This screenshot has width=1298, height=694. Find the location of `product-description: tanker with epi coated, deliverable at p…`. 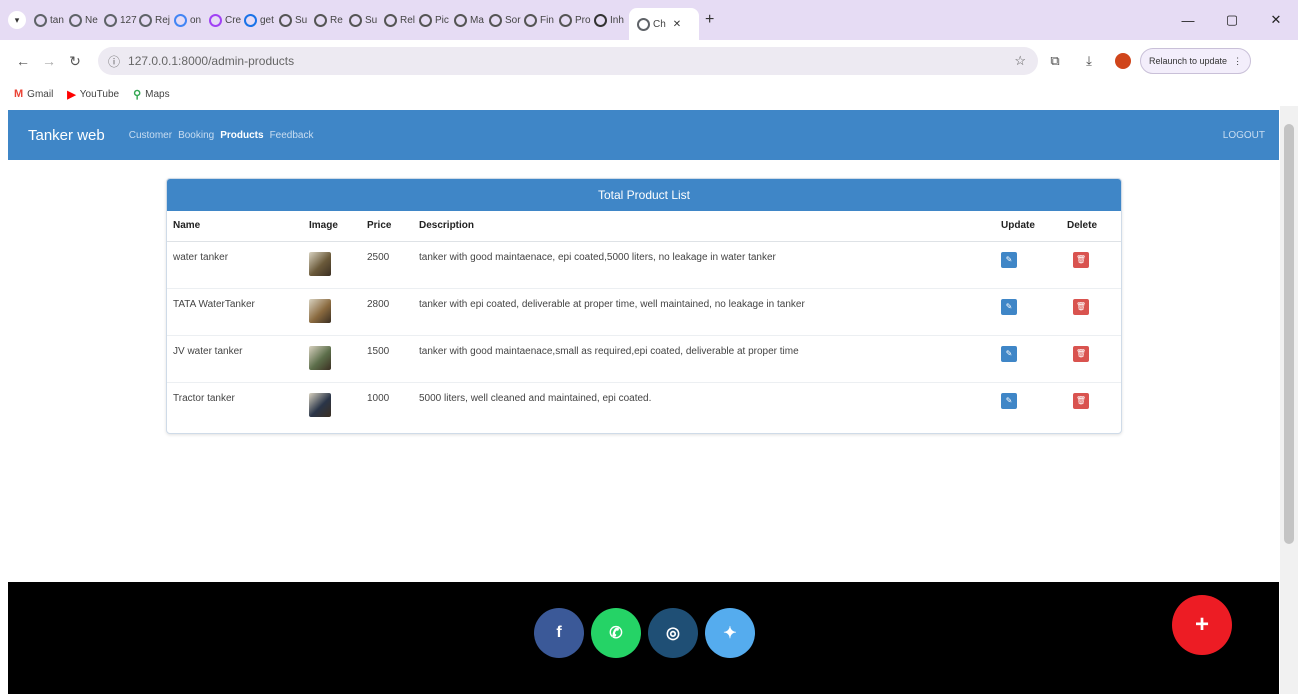

product-description: tanker with epi coated, deliverable at p… is located at coordinates (704, 311).